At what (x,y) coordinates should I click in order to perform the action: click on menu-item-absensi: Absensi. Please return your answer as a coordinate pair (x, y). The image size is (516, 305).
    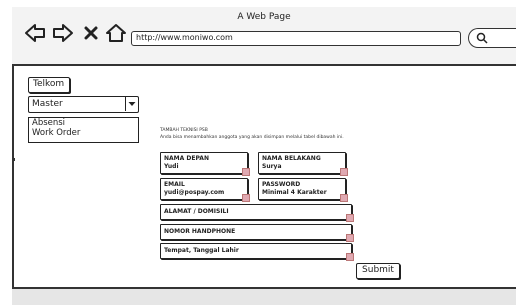
    Looking at the image, I should click on (85, 123).